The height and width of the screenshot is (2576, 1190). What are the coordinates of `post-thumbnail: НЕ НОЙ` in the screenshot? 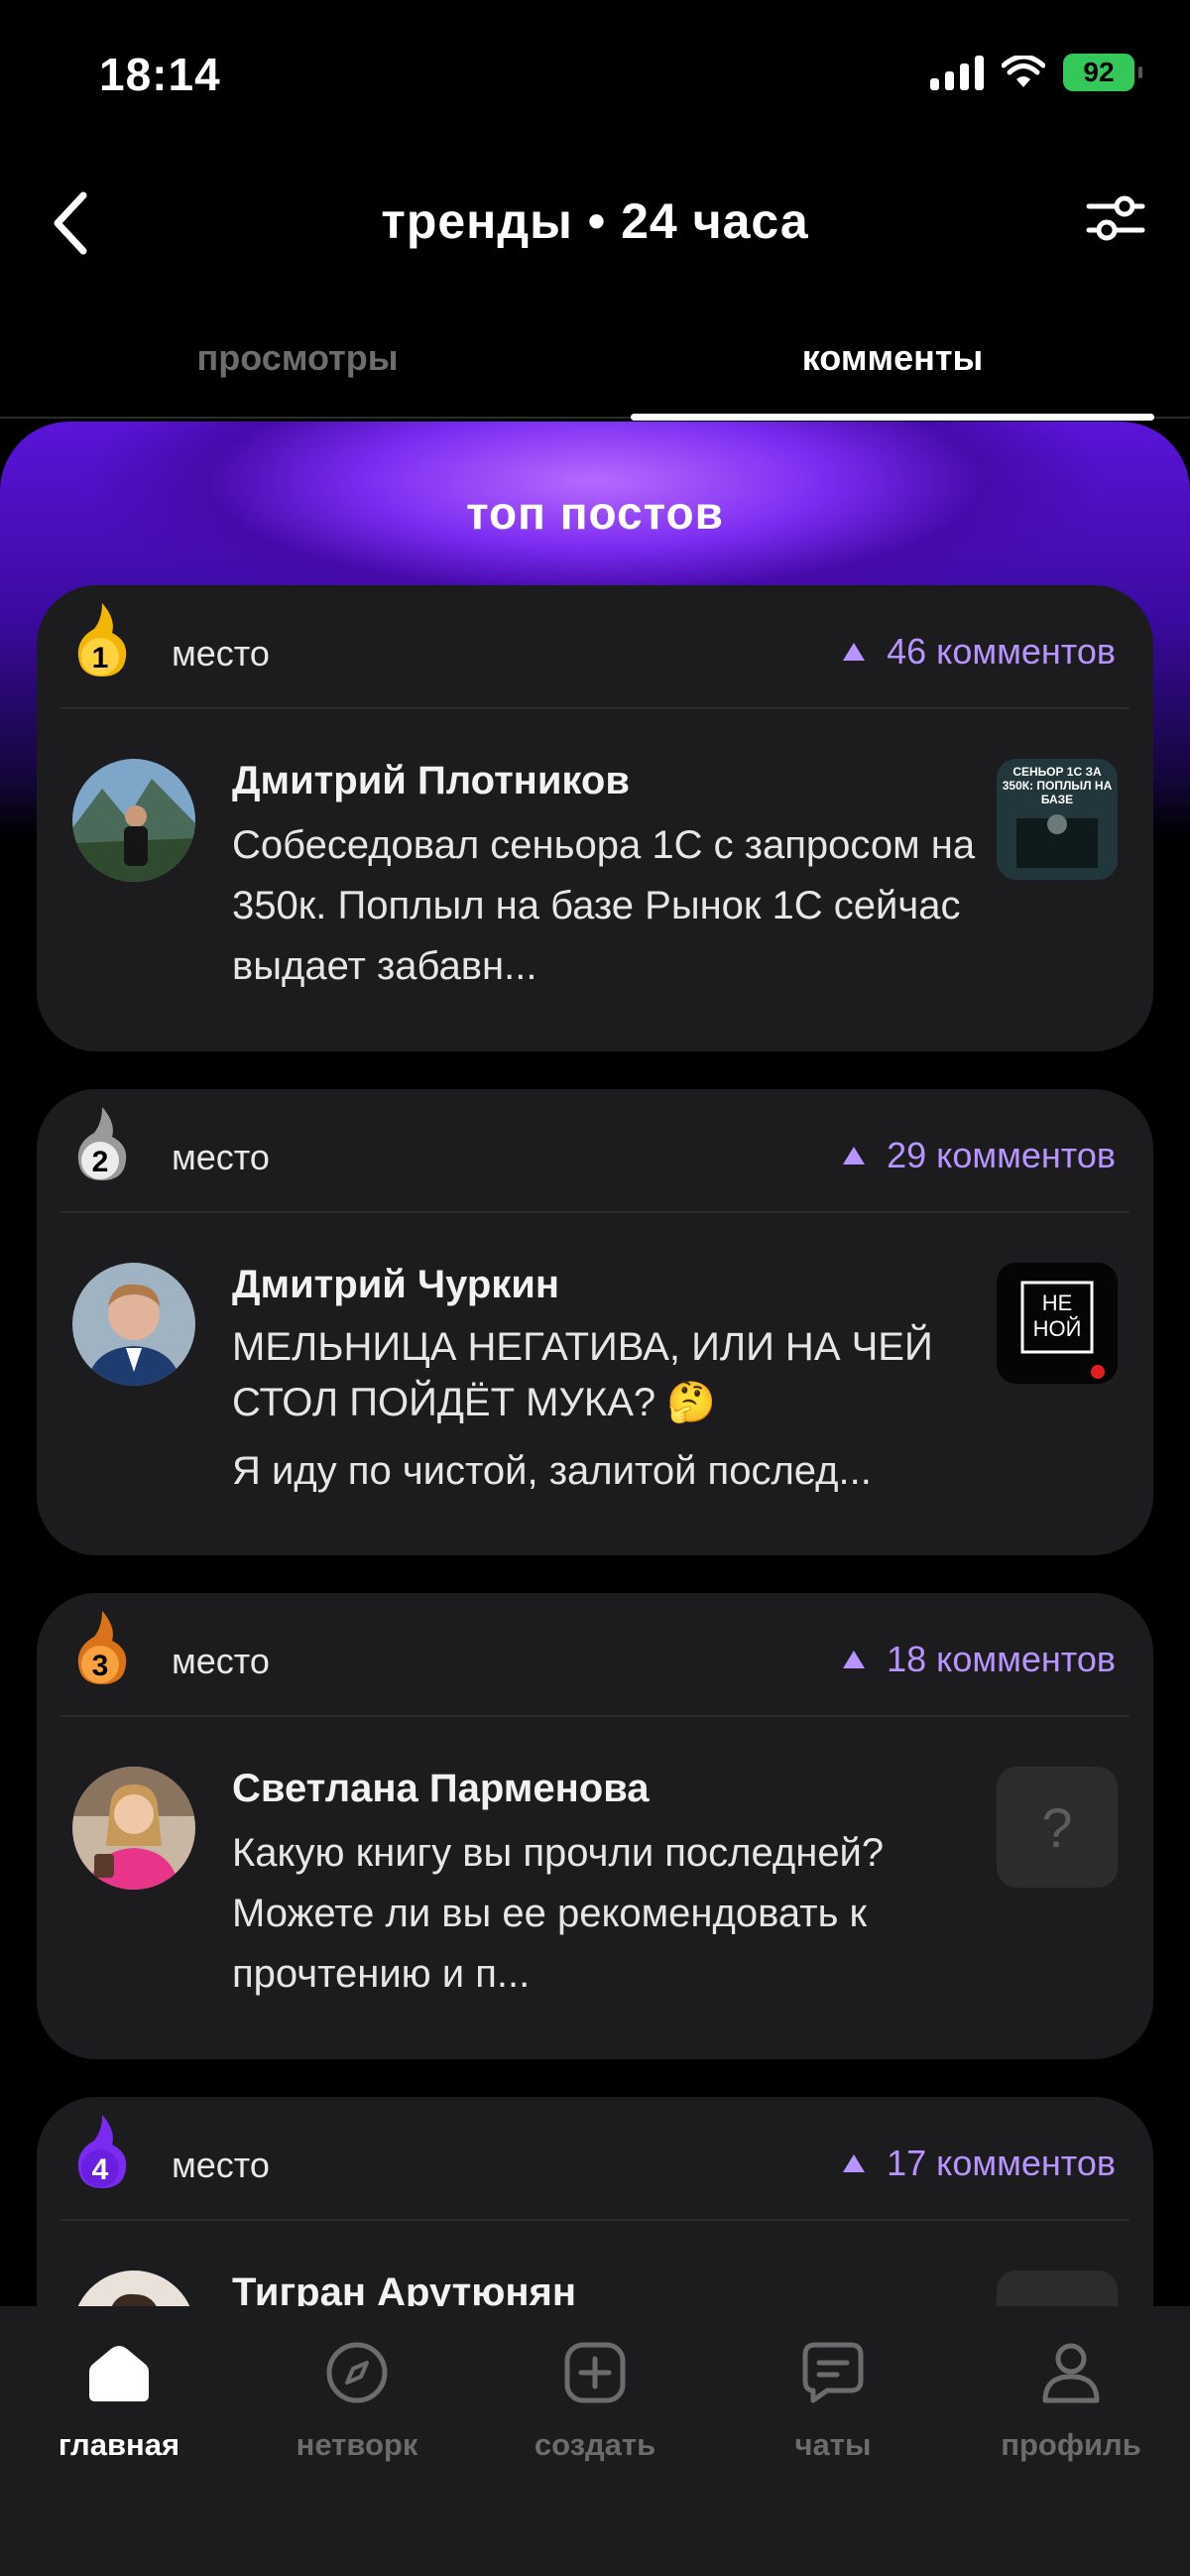 It's located at (1057, 1323).